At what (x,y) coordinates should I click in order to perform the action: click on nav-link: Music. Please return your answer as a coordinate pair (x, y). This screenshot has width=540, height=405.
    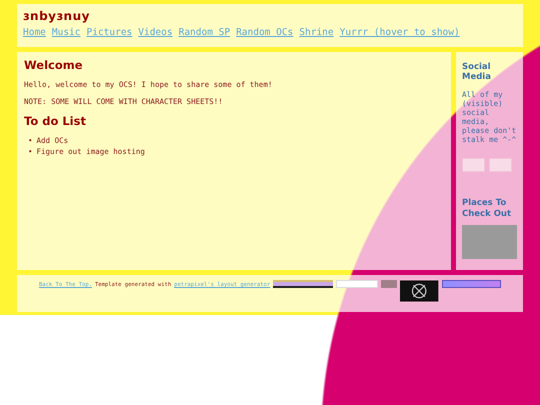
    Looking at the image, I should click on (66, 32).